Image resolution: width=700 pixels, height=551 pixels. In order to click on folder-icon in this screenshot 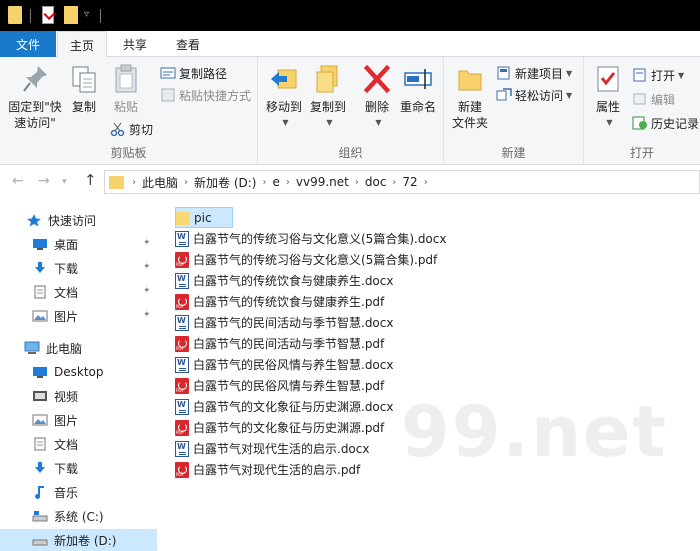, I will do `click(15, 15)`.